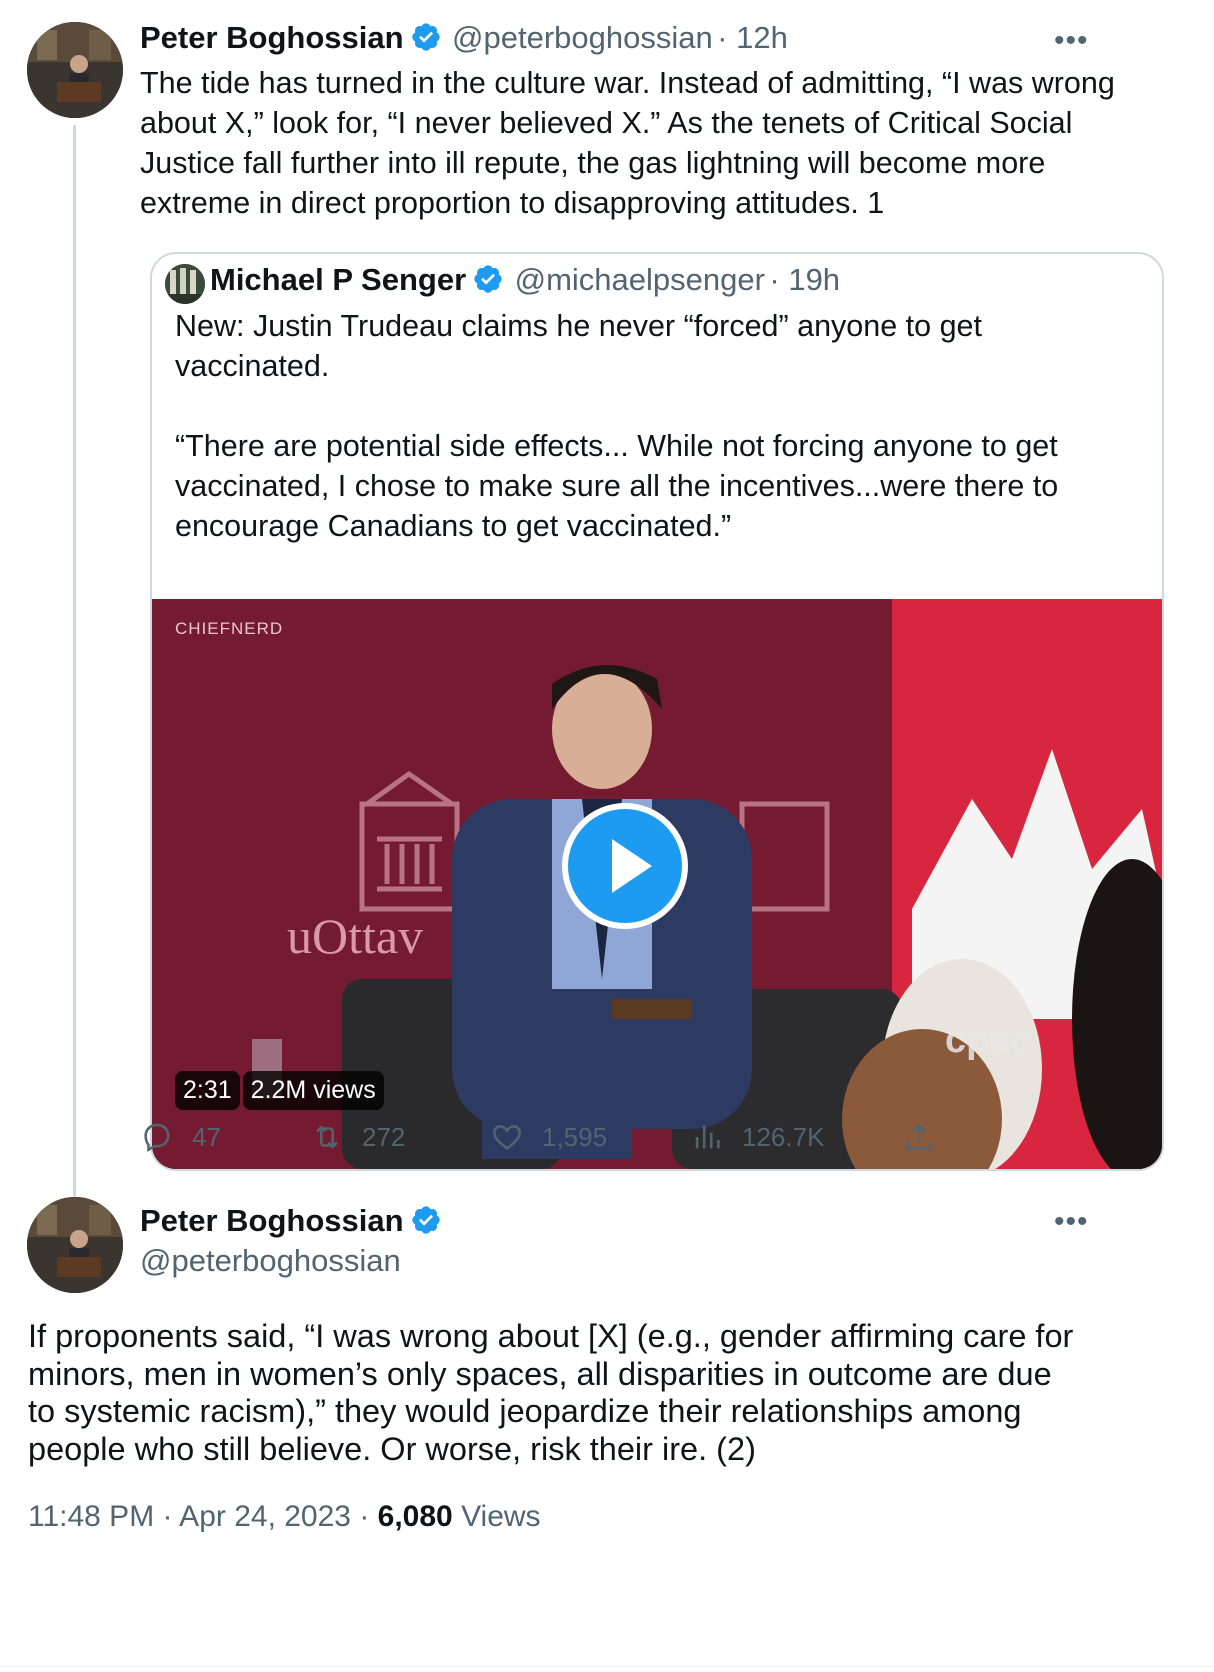 This screenshot has width=1214, height=1672. Describe the element at coordinates (575, 1136) in the screenshot. I see `like-count: 1,595` at that location.